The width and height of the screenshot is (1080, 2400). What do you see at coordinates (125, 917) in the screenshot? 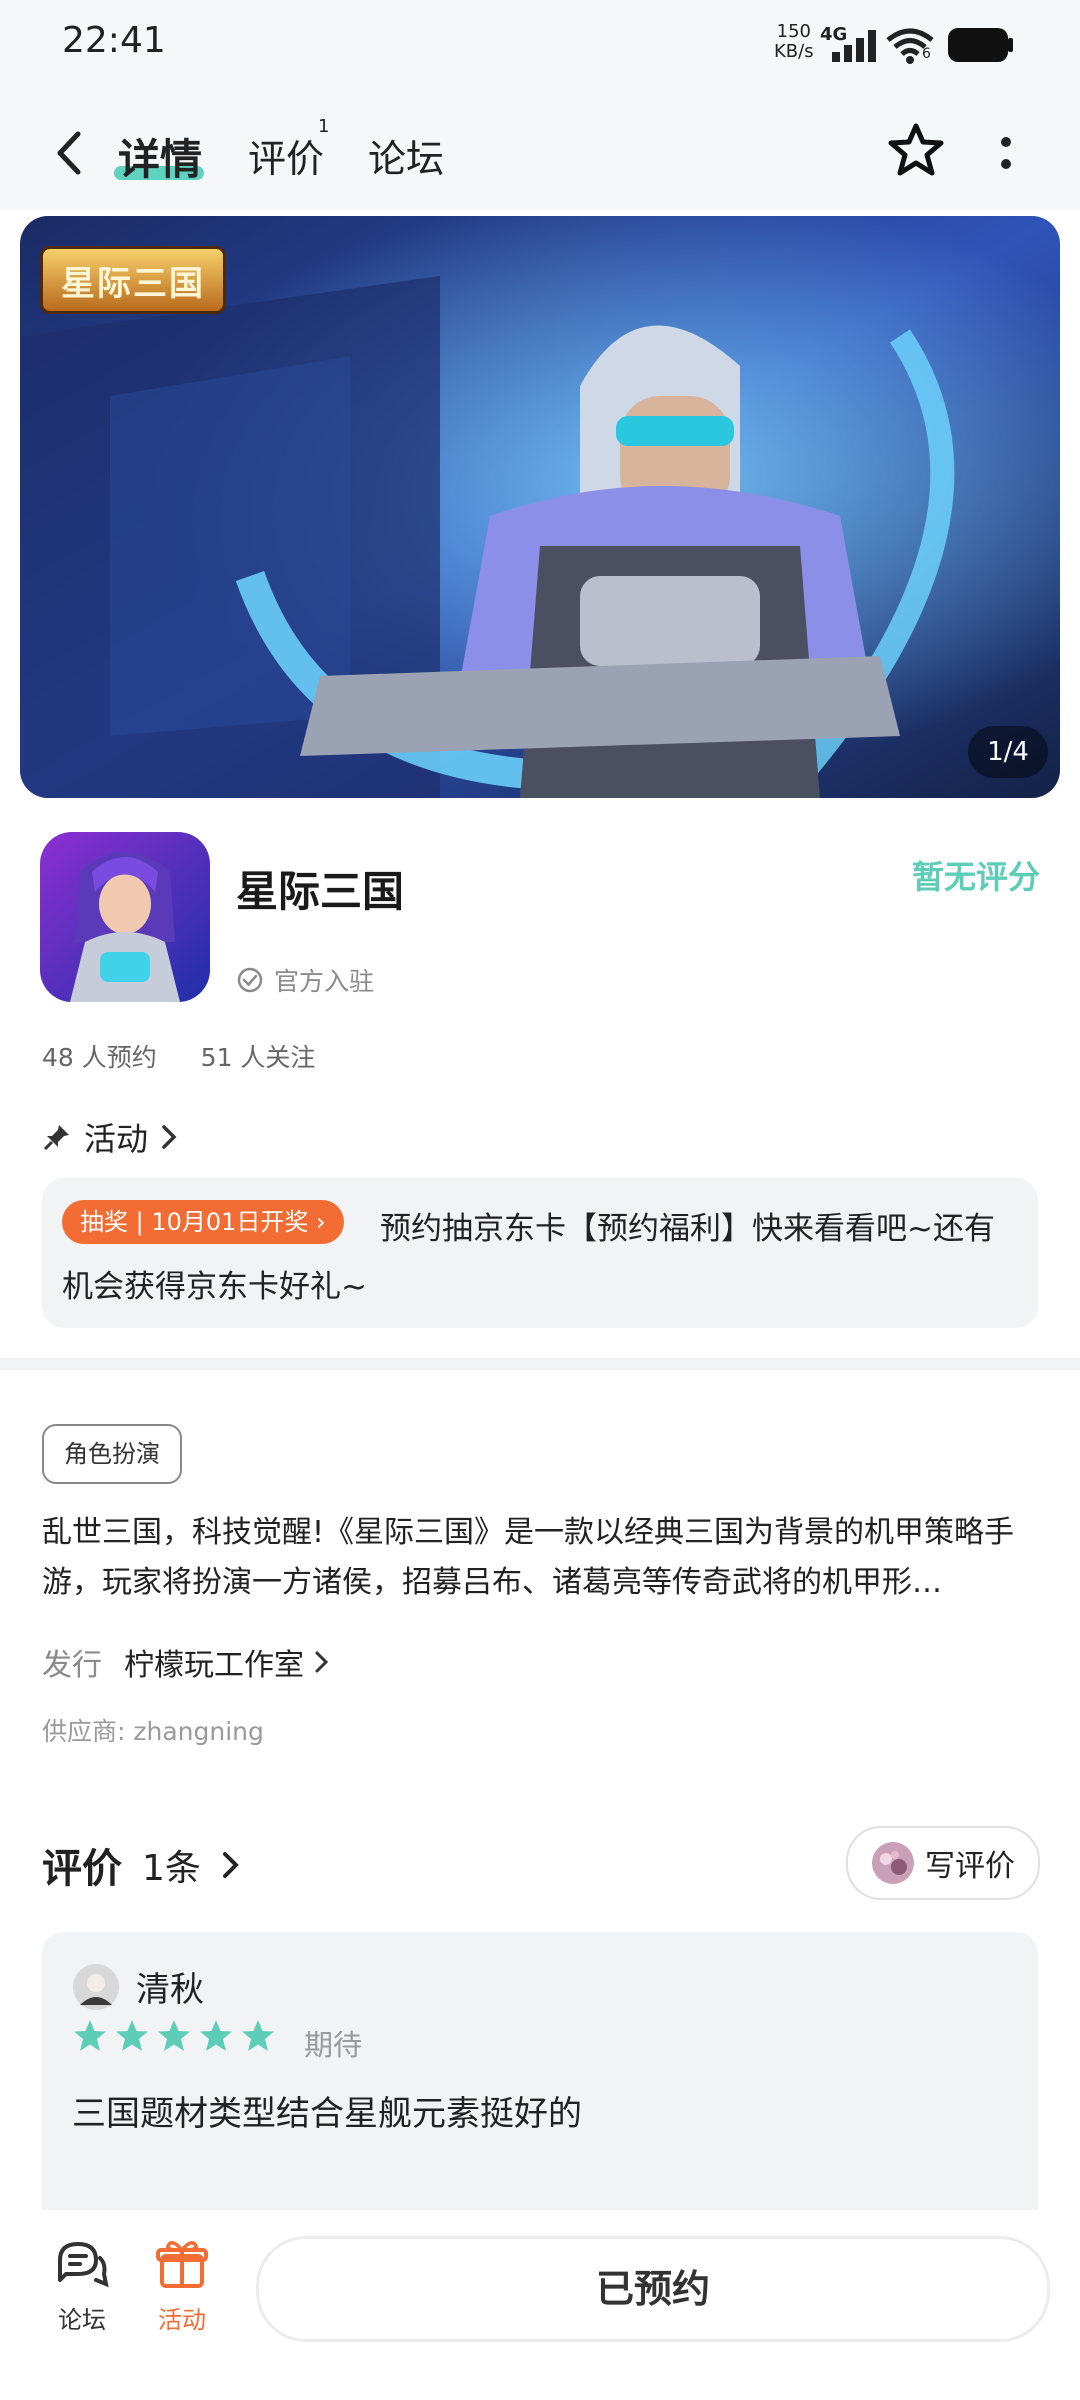
I see `game-app-icon` at bounding box center [125, 917].